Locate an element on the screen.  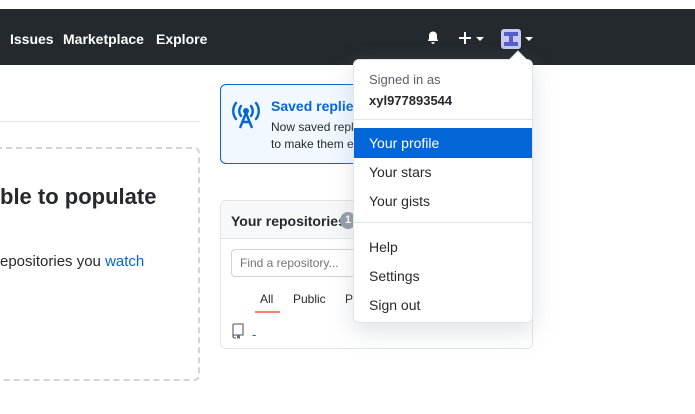
signed-in-username: xyl977893544 is located at coordinates (411, 100).